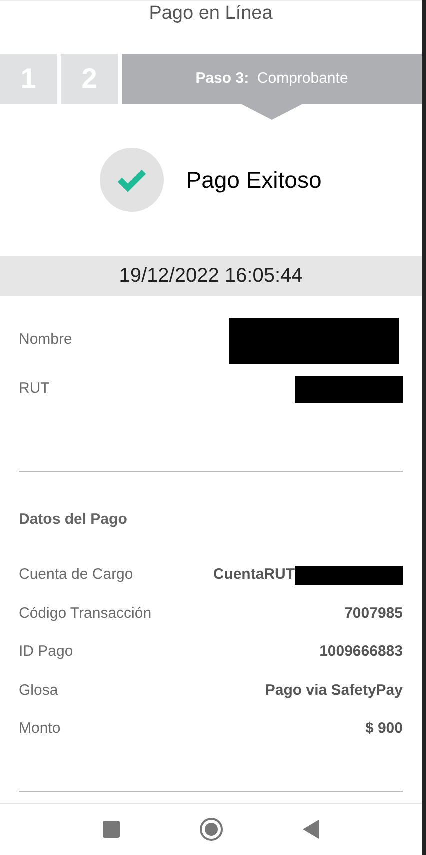  I want to click on status-text: Pago Exitoso, so click(254, 180).